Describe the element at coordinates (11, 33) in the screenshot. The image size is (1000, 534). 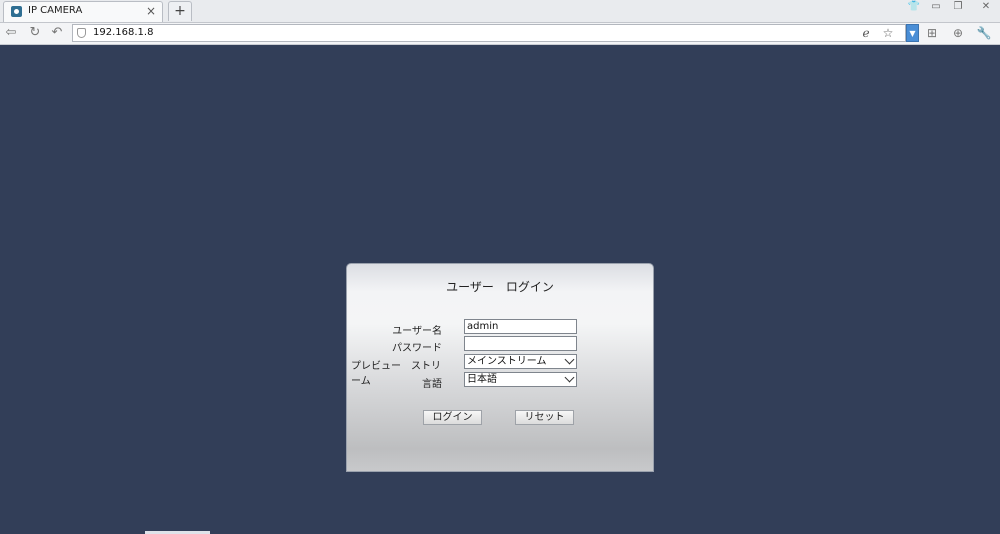
I see `back-icon: ⇦` at that location.